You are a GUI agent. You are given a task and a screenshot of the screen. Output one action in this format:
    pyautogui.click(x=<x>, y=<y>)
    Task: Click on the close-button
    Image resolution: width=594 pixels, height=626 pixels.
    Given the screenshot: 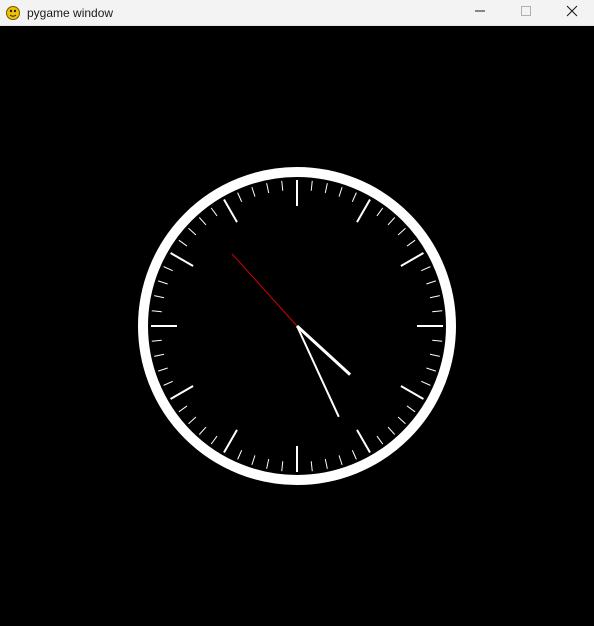 What is the action you would take?
    pyautogui.click(x=571, y=13)
    